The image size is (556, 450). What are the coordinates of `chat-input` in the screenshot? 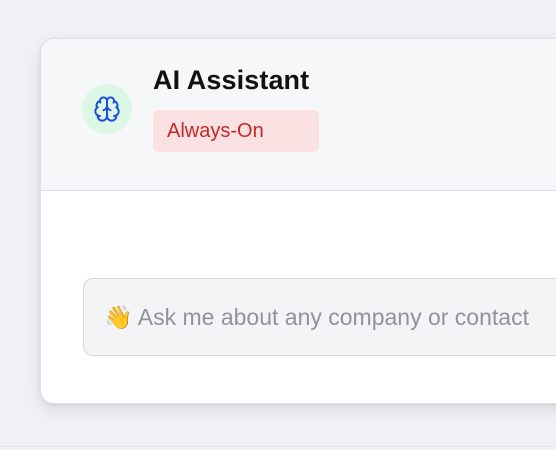 It's located at (319, 317).